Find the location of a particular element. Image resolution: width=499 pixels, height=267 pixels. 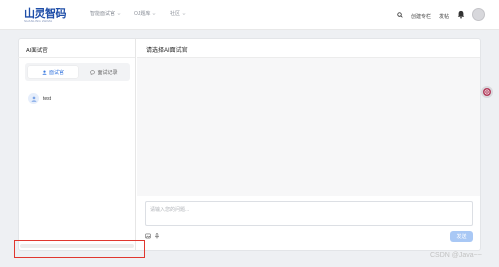

nav-item-label: 社区 is located at coordinates (175, 14).